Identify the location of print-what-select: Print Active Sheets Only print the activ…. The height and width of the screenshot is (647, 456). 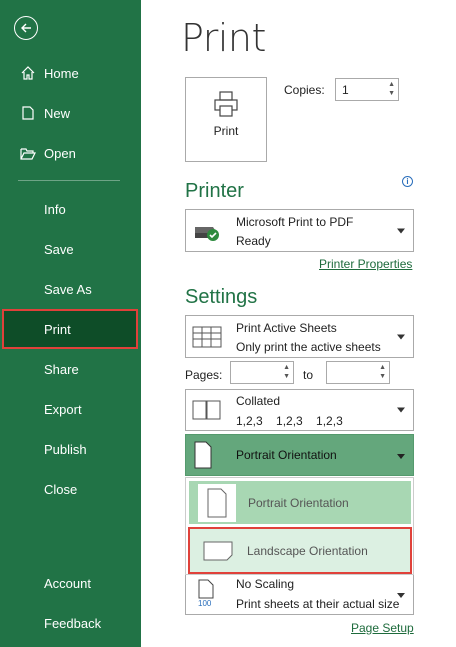
(299, 336).